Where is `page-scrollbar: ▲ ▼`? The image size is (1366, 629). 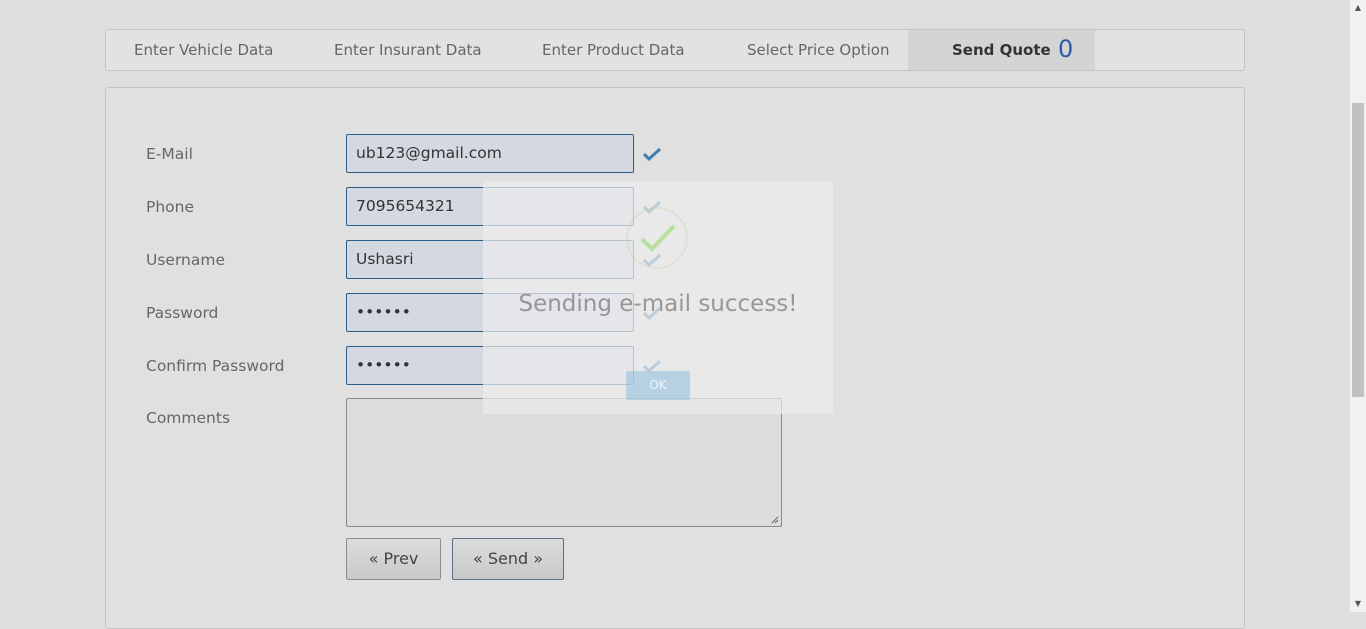
page-scrollbar: ▲ ▼ is located at coordinates (1358, 306).